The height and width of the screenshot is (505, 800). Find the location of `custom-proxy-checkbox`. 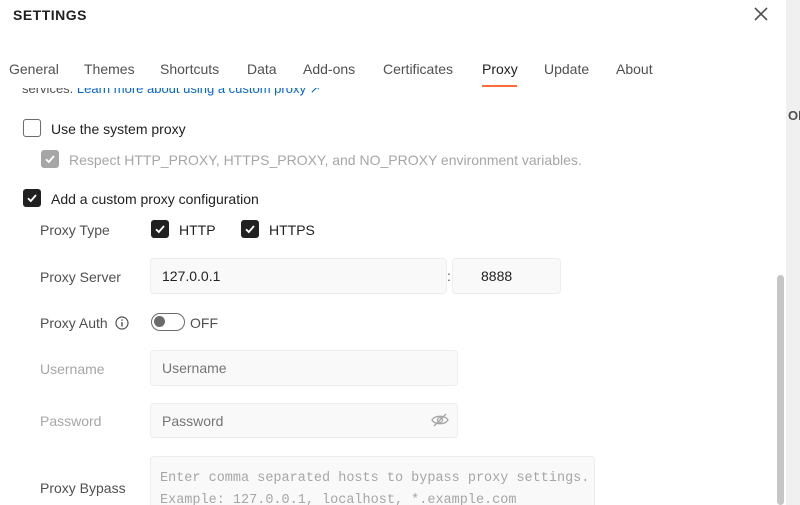

custom-proxy-checkbox is located at coordinates (32, 198).